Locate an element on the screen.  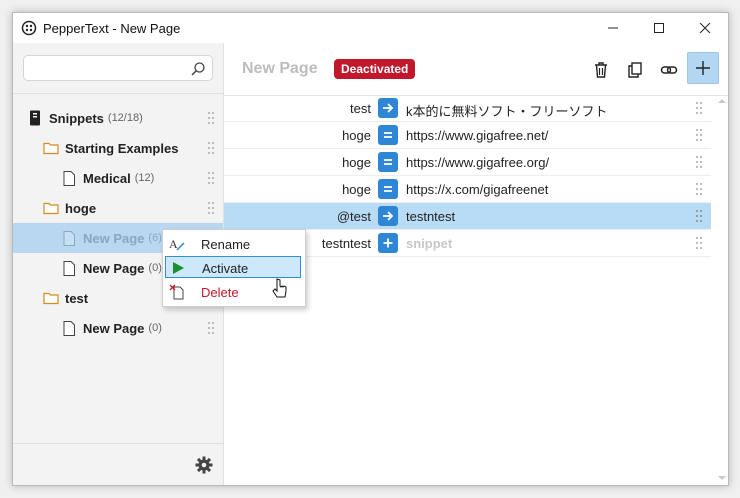
mouse-cursor-icon is located at coordinates (279, 288).